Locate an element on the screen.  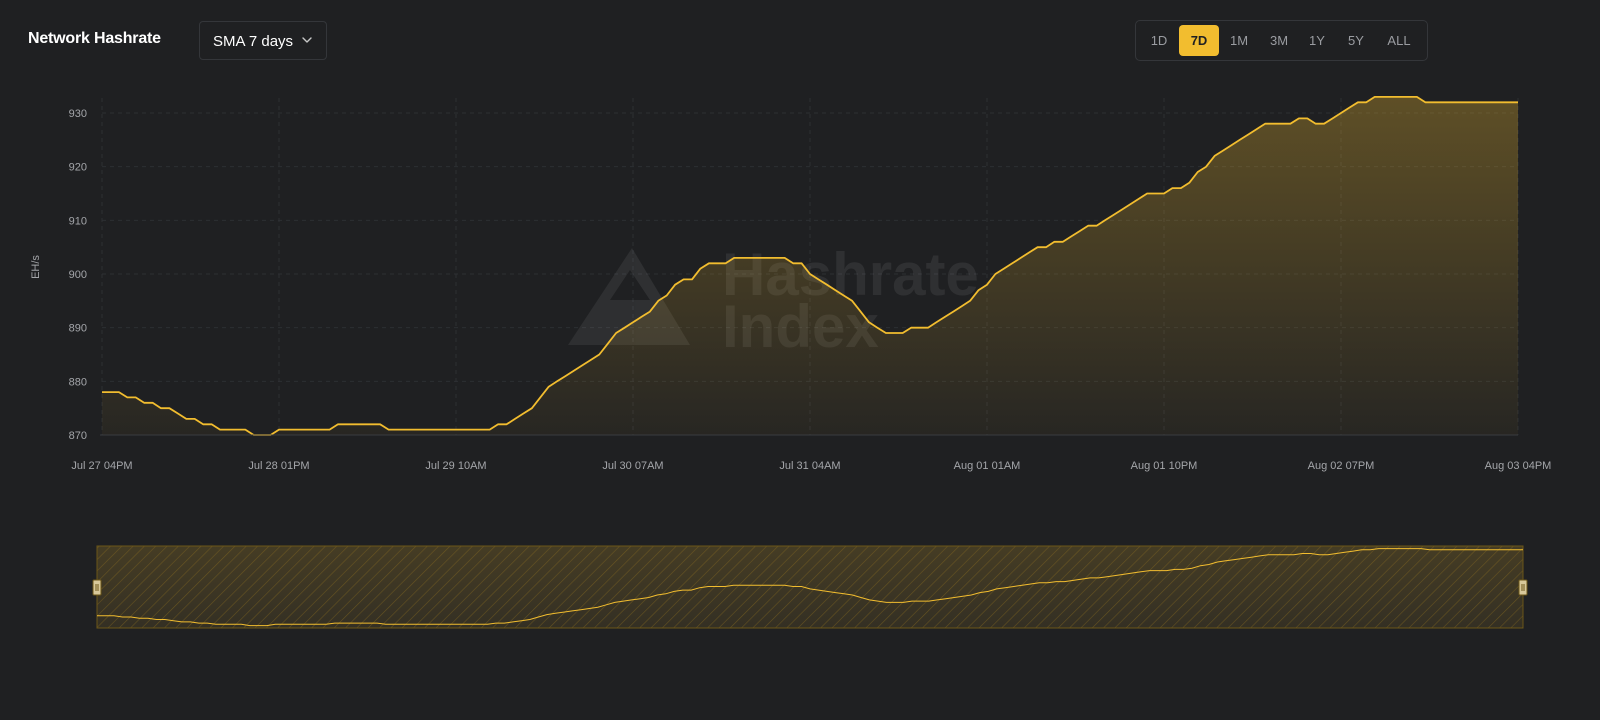
x-tick-label: Aug 03 04PM is located at coordinates (1518, 466).